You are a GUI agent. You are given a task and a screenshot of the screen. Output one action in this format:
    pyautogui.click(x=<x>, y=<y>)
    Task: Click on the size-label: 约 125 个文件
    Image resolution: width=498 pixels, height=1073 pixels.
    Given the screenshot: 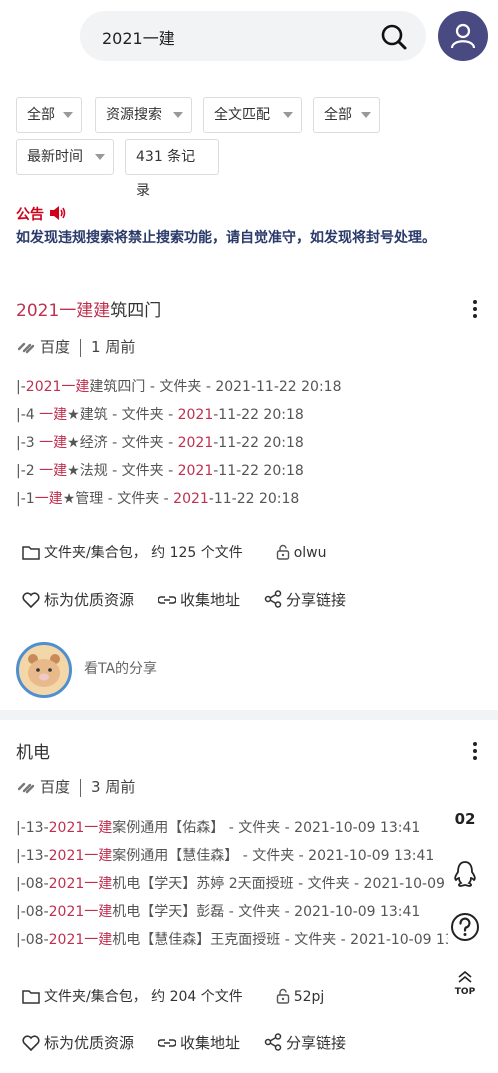 What is the action you would take?
    pyautogui.click(x=197, y=553)
    